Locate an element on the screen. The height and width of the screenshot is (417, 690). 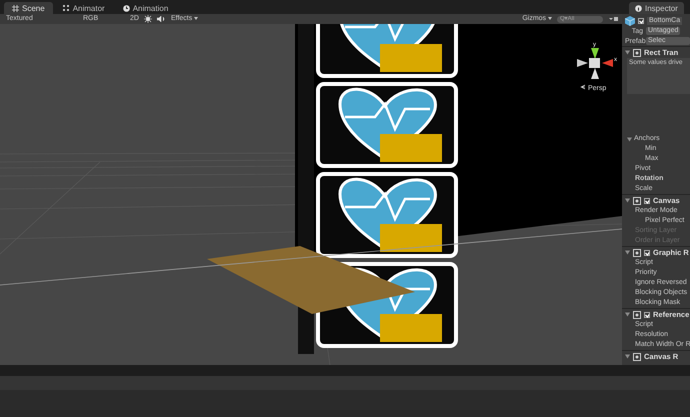
nodes-icon is located at coordinates (66, 8).